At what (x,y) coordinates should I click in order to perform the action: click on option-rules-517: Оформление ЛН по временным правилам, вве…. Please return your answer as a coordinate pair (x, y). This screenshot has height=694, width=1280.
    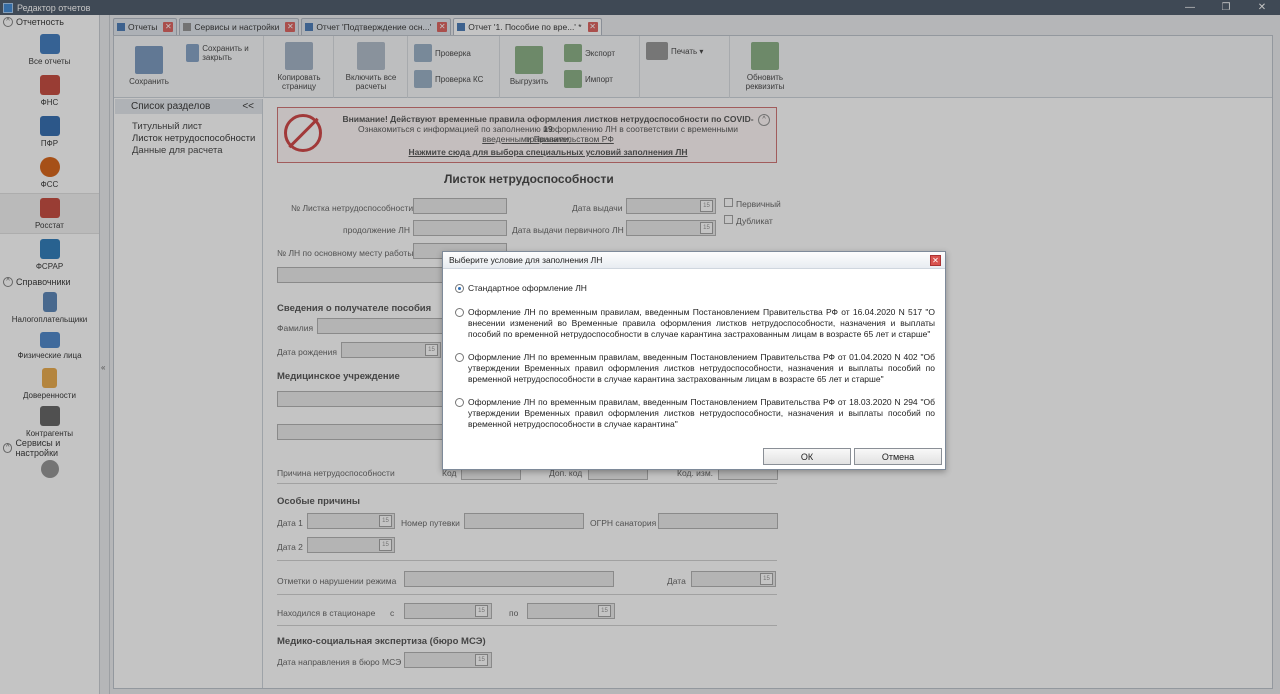
    Looking at the image, I should click on (695, 323).